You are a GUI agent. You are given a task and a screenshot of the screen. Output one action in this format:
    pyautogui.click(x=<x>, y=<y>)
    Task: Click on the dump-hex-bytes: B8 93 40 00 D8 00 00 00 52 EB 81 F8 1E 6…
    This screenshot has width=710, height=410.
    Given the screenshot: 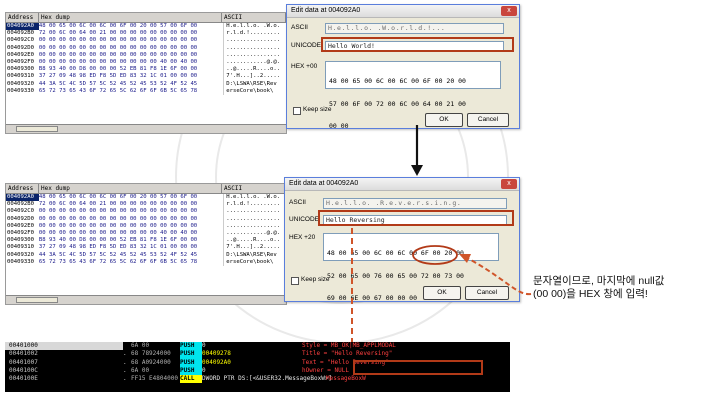 What is the action you would take?
    pyautogui.click(x=118, y=240)
    